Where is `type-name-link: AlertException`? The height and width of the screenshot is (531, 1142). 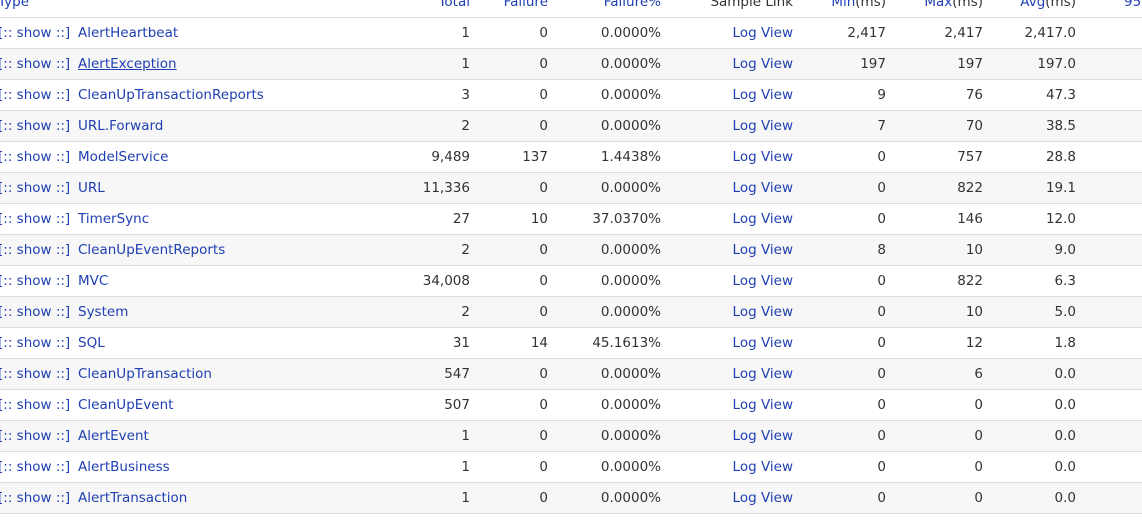 type-name-link: AlertException is located at coordinates (127, 64).